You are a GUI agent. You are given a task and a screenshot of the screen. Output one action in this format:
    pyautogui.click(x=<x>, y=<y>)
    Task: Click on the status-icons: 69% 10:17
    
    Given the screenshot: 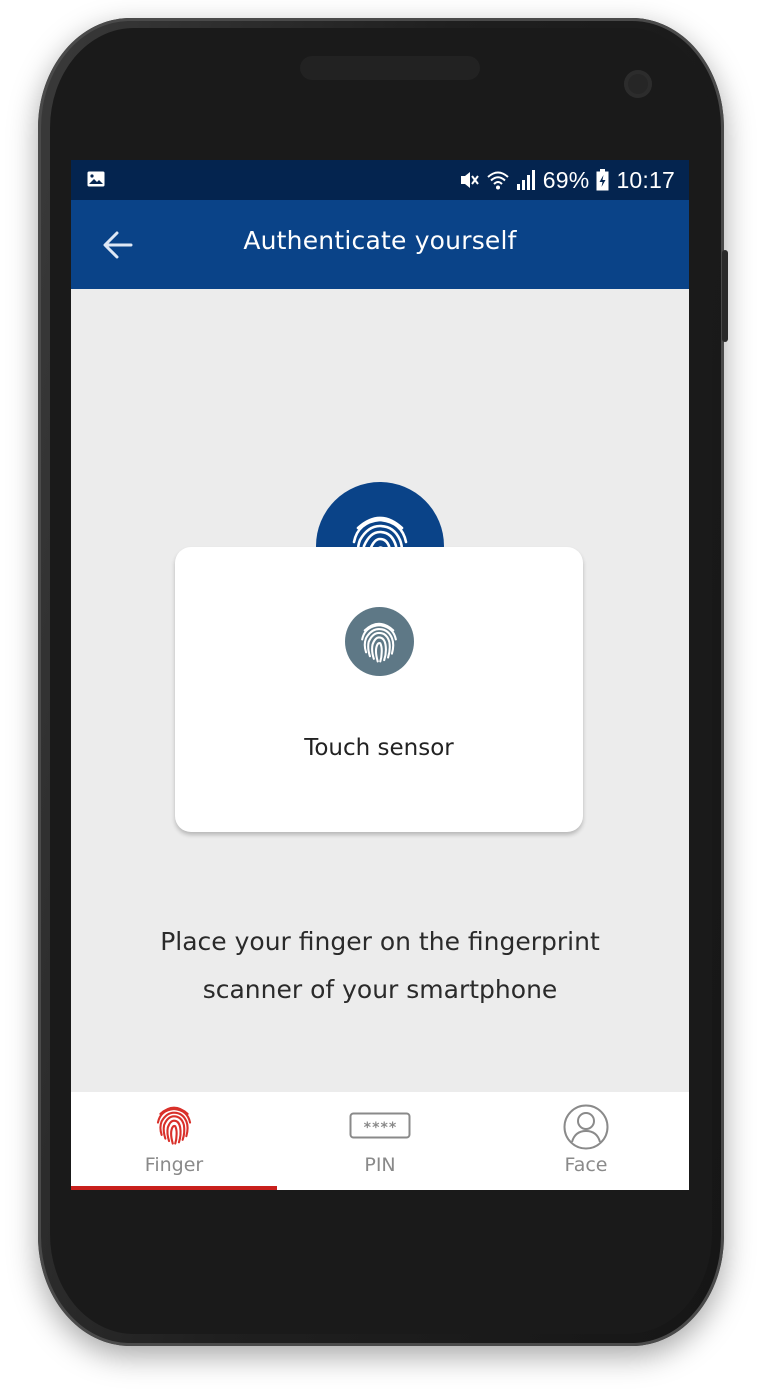 What is the action you would take?
    pyautogui.click(x=566, y=180)
    